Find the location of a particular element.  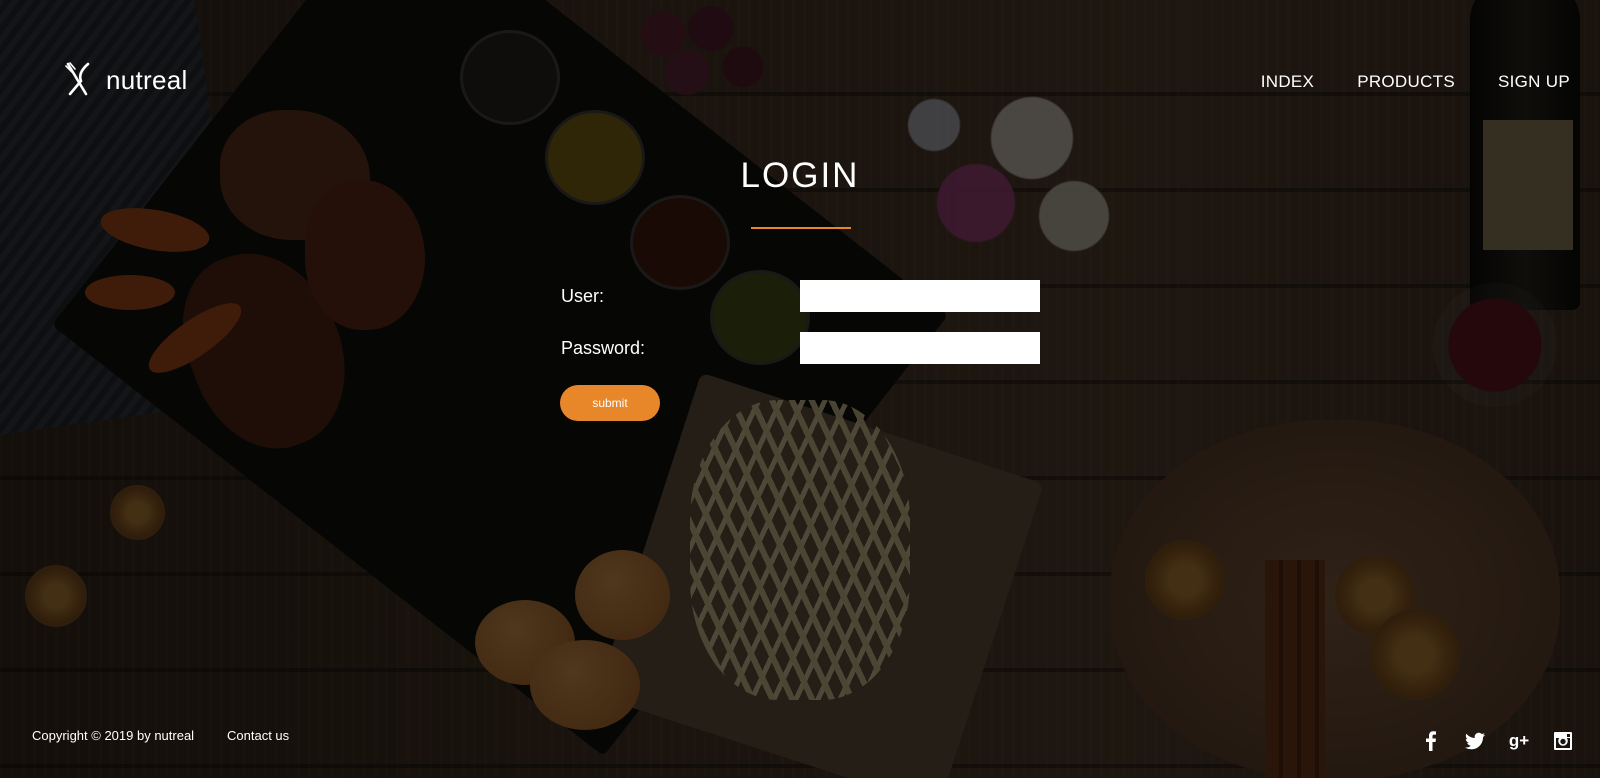

nav-products-link: PRODUCTS is located at coordinates (1406, 82).